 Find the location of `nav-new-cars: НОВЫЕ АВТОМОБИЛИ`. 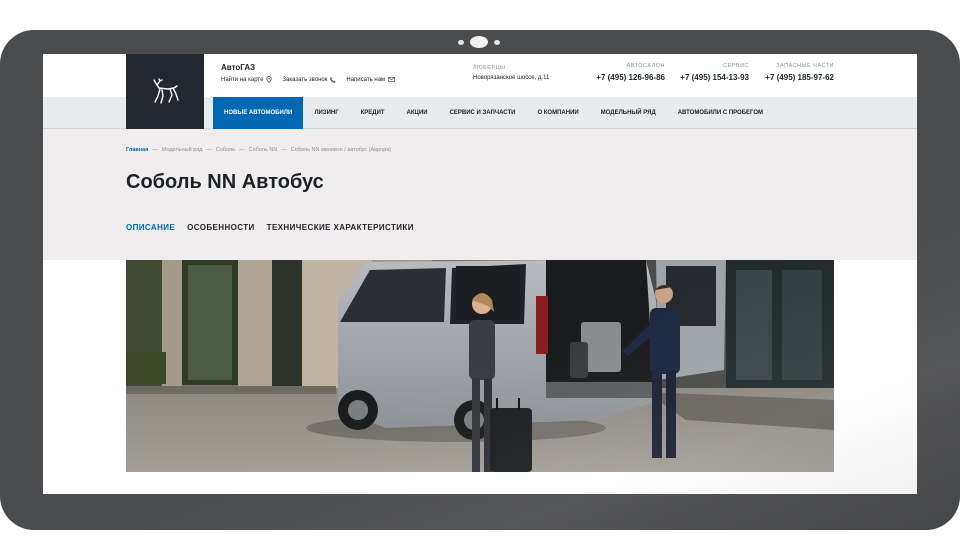

nav-new-cars: НОВЫЕ АВТОМОБИЛИ is located at coordinates (258, 113).